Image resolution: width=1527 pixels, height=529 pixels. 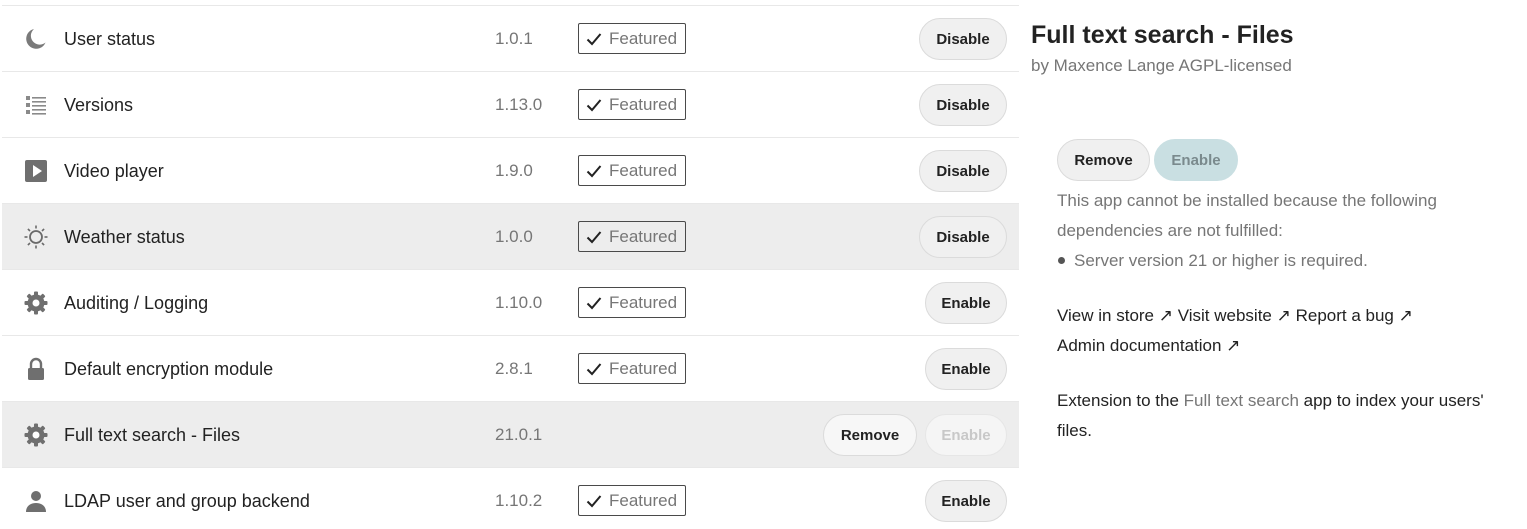 What do you see at coordinates (514, 368) in the screenshot?
I see `app-version: 2.8.1` at bounding box center [514, 368].